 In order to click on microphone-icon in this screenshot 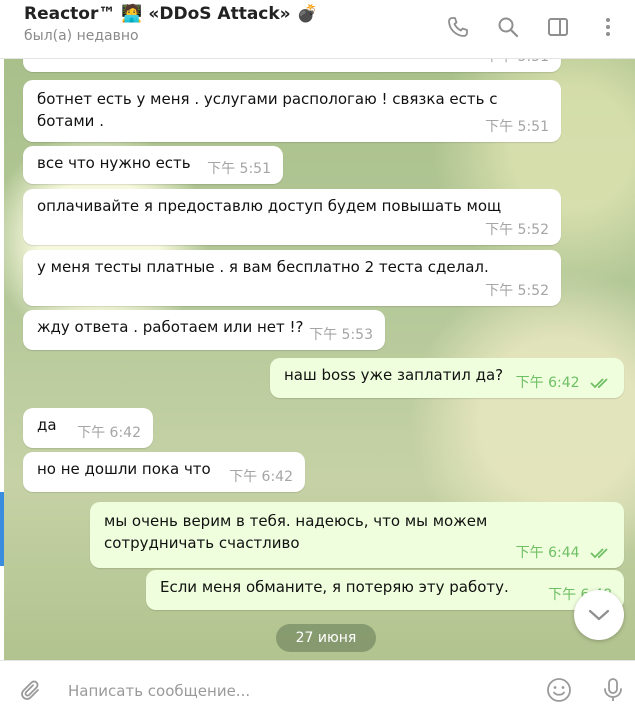, I will do `click(613, 690)`.